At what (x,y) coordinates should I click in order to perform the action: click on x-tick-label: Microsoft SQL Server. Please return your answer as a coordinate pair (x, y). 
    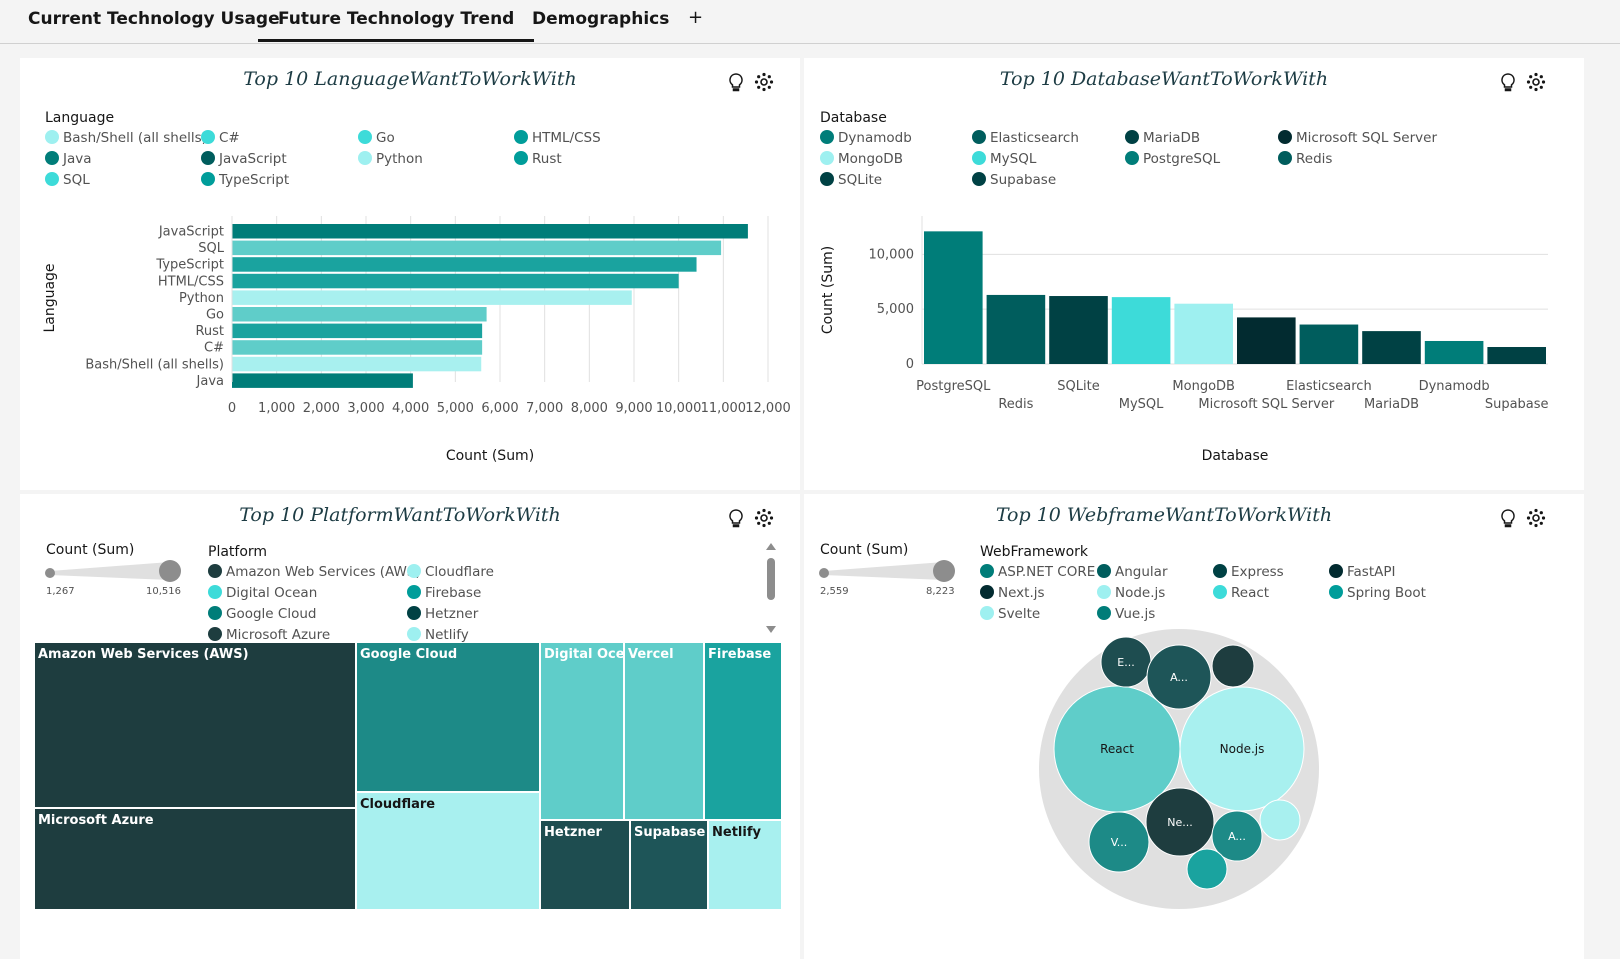
    Looking at the image, I should click on (1266, 404).